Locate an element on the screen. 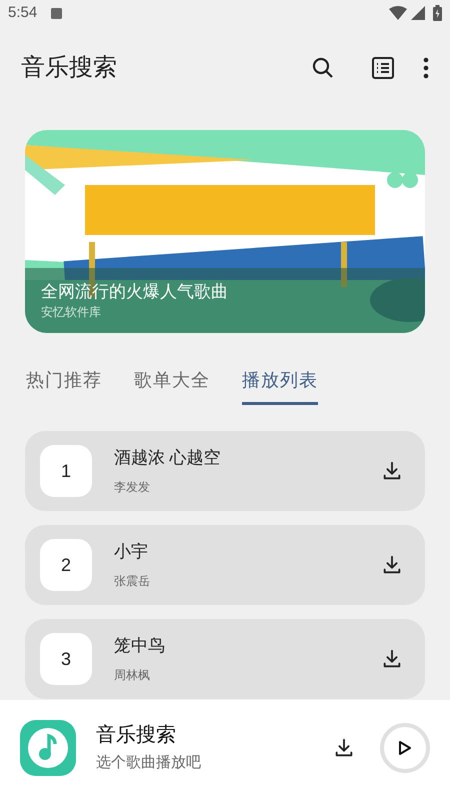 Image resolution: width=450 pixels, height=796 pixels. track-number: 2 is located at coordinates (66, 565).